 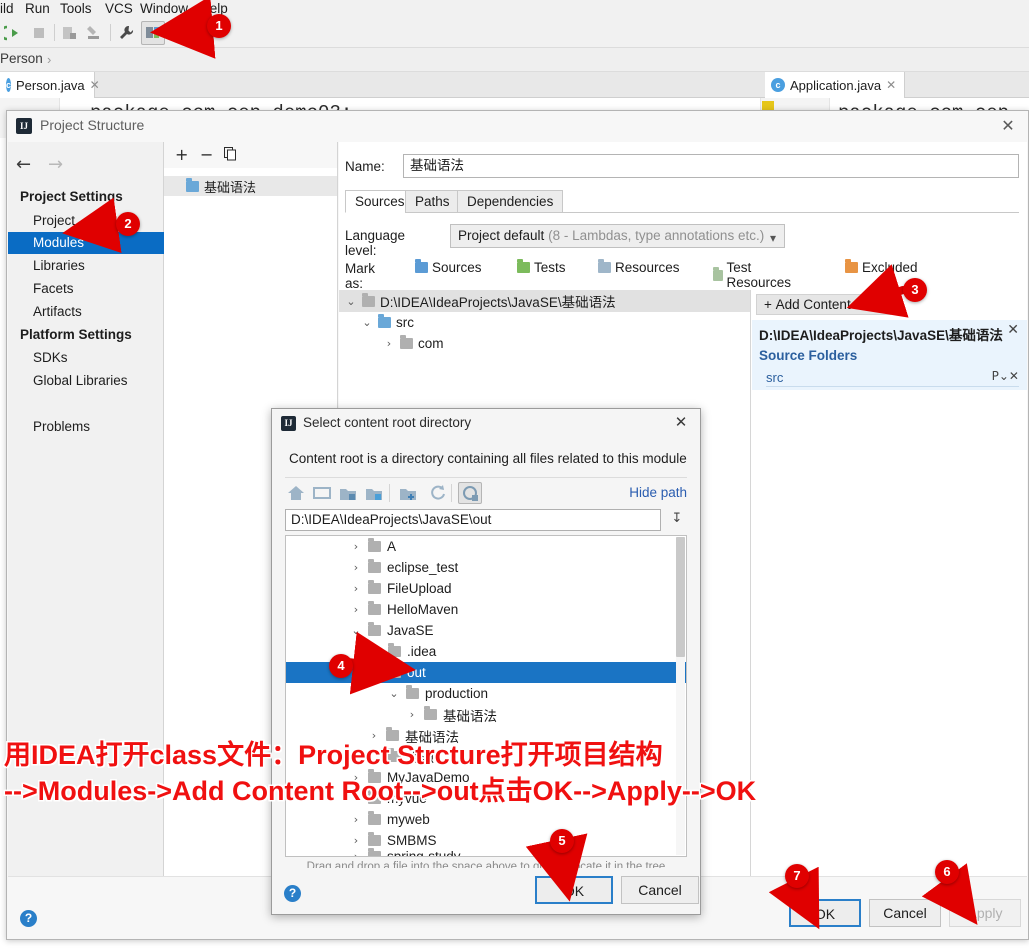 What do you see at coordinates (348, 493) in the screenshot?
I see `project-folder-icon` at bounding box center [348, 493].